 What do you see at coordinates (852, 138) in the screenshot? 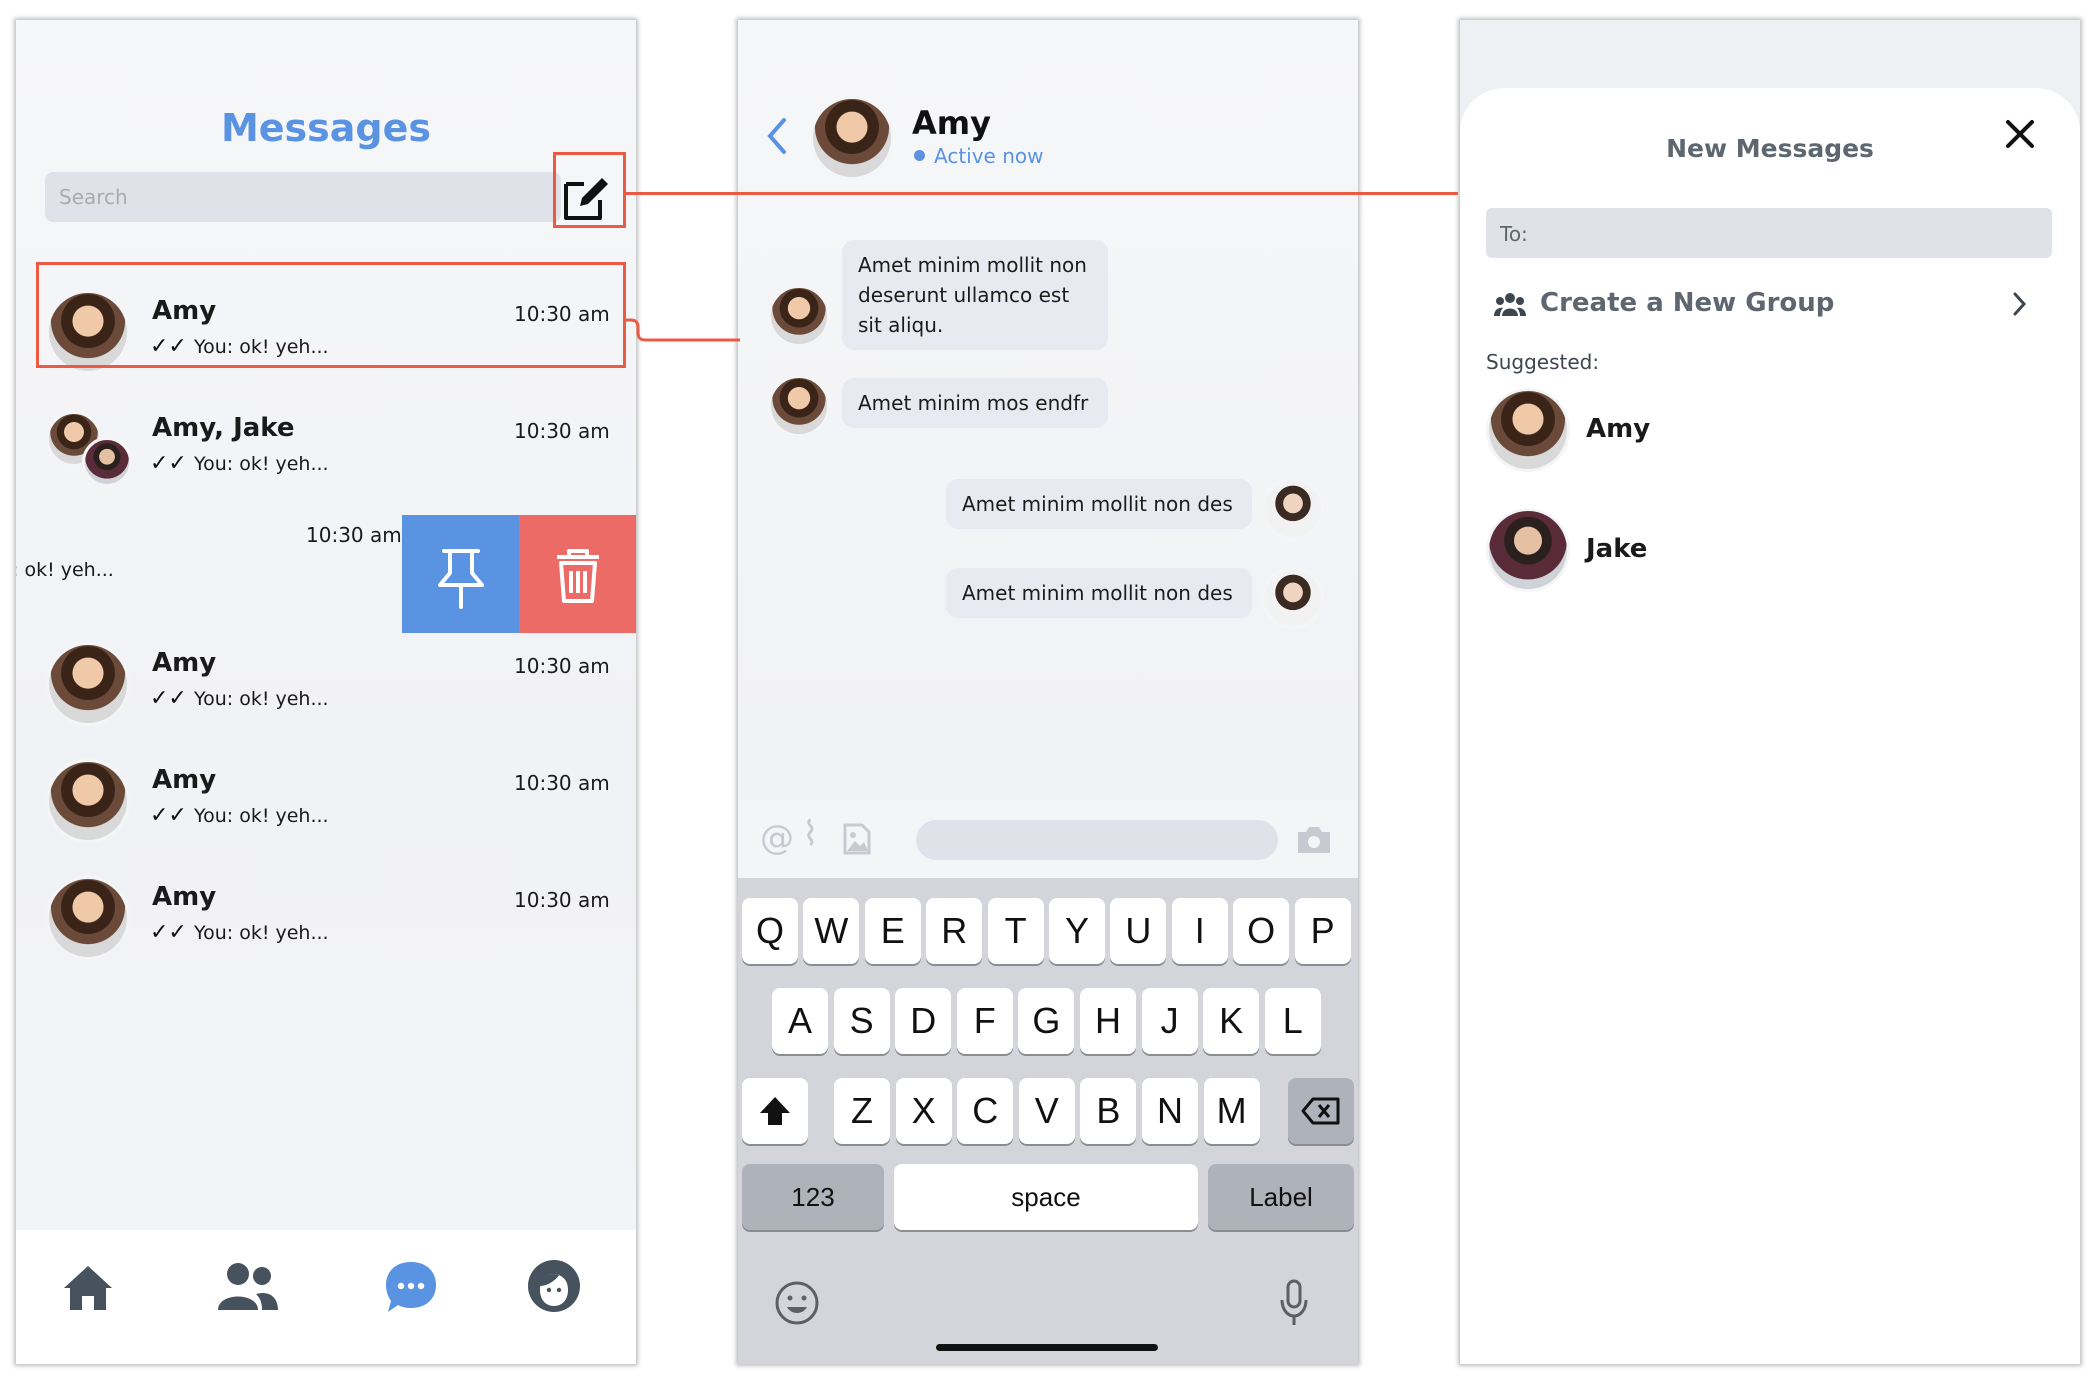
I see `contact-avatar` at bounding box center [852, 138].